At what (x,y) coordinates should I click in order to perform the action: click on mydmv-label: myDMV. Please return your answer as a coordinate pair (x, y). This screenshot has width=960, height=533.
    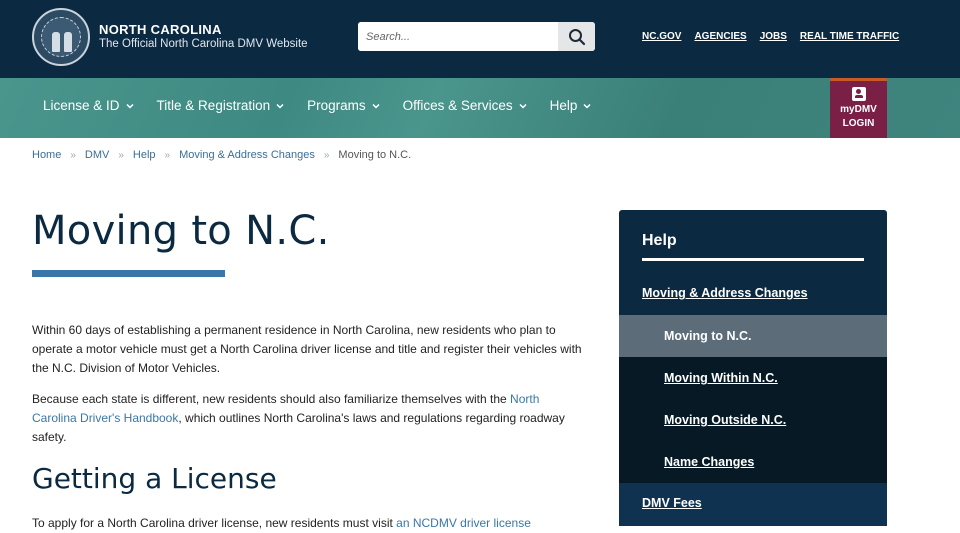
    Looking at the image, I should click on (858, 109).